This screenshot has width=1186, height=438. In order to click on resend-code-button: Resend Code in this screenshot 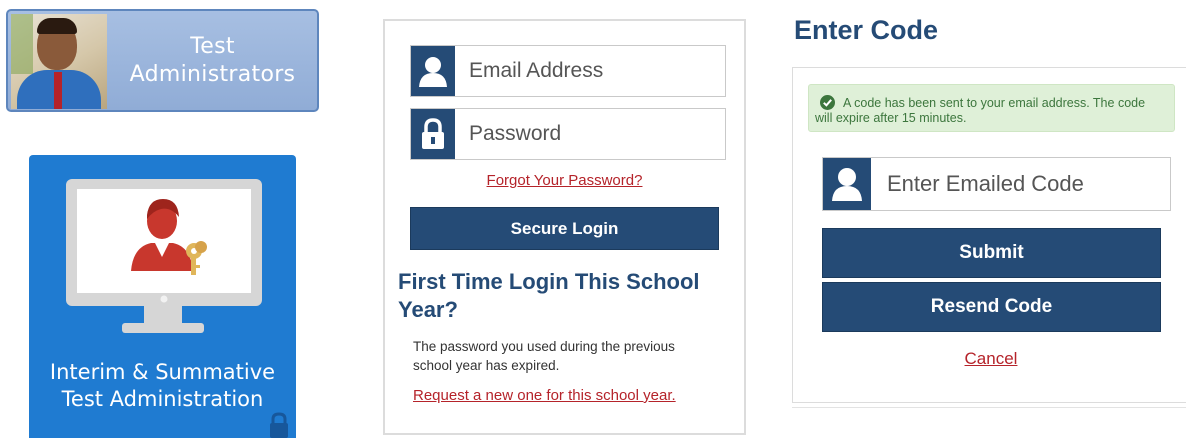, I will do `click(991, 307)`.